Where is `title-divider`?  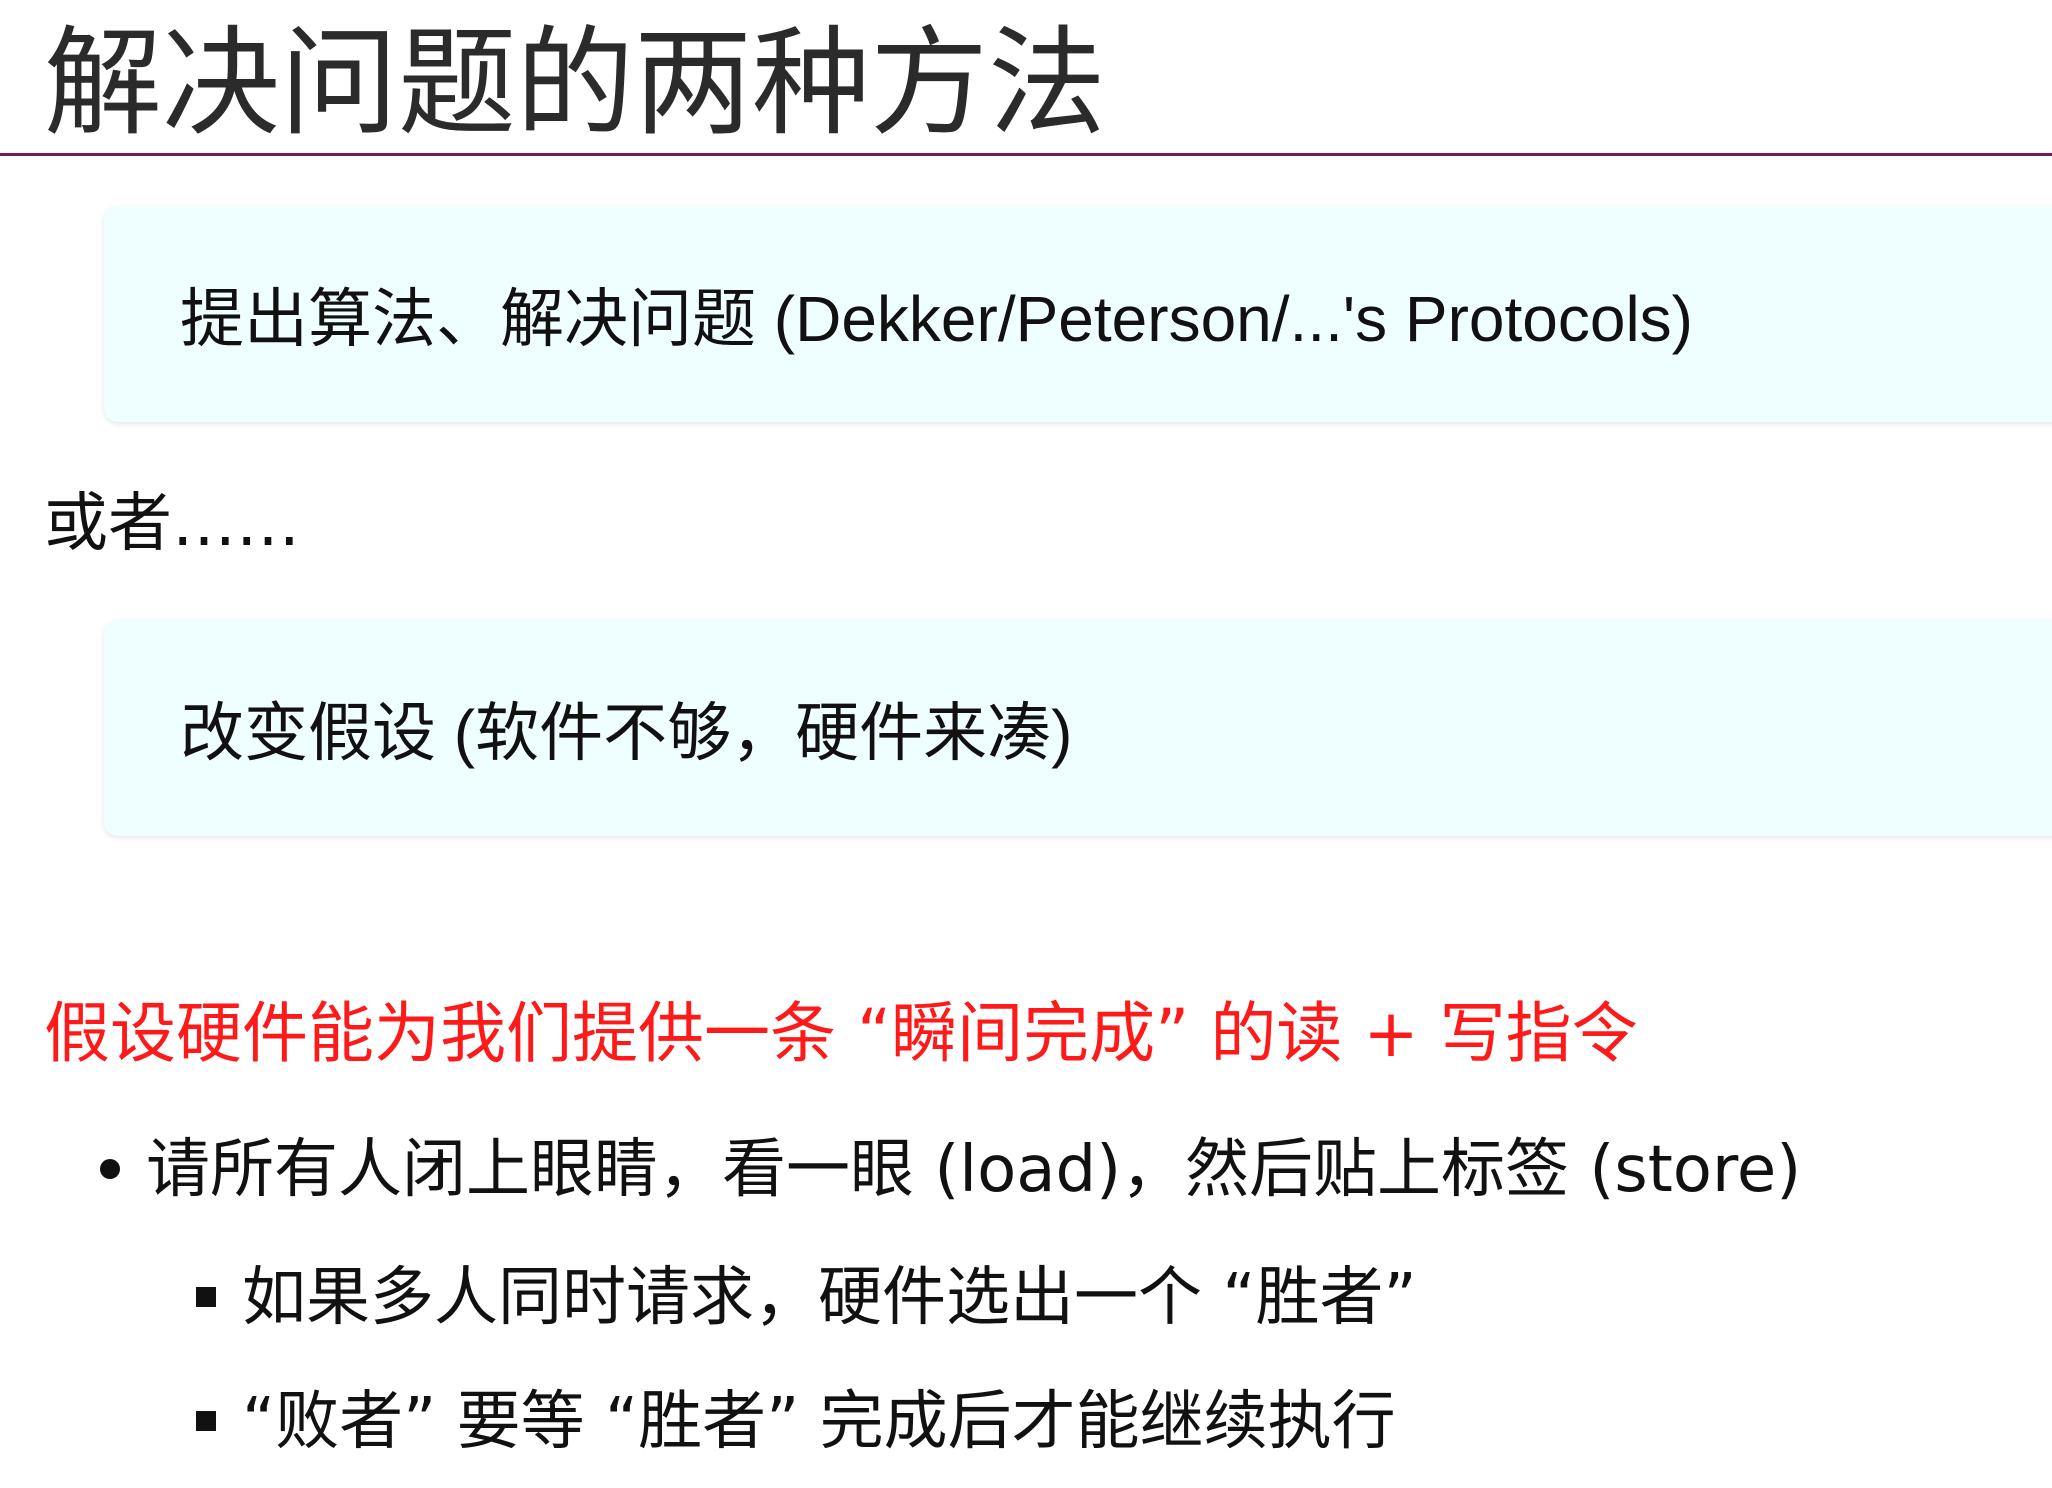 title-divider is located at coordinates (1026, 154).